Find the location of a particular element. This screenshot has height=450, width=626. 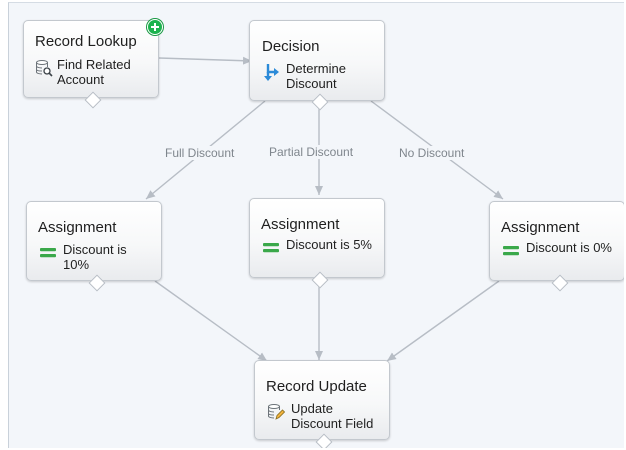

record-lookup-icon is located at coordinates (44, 68).